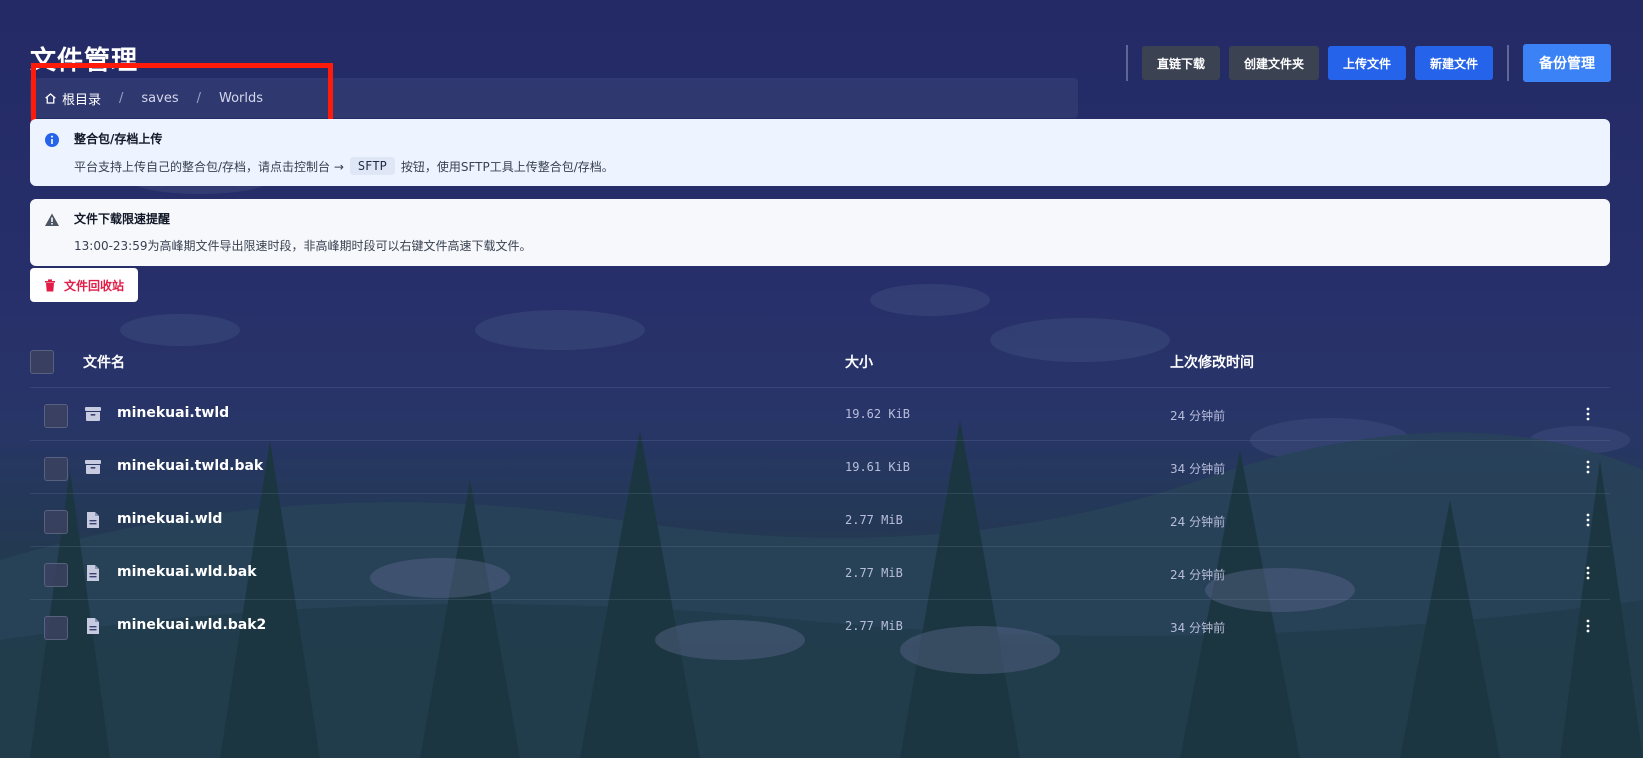 The height and width of the screenshot is (758, 1643). What do you see at coordinates (173, 413) in the screenshot?
I see `file-name: minekuai.twld` at bounding box center [173, 413].